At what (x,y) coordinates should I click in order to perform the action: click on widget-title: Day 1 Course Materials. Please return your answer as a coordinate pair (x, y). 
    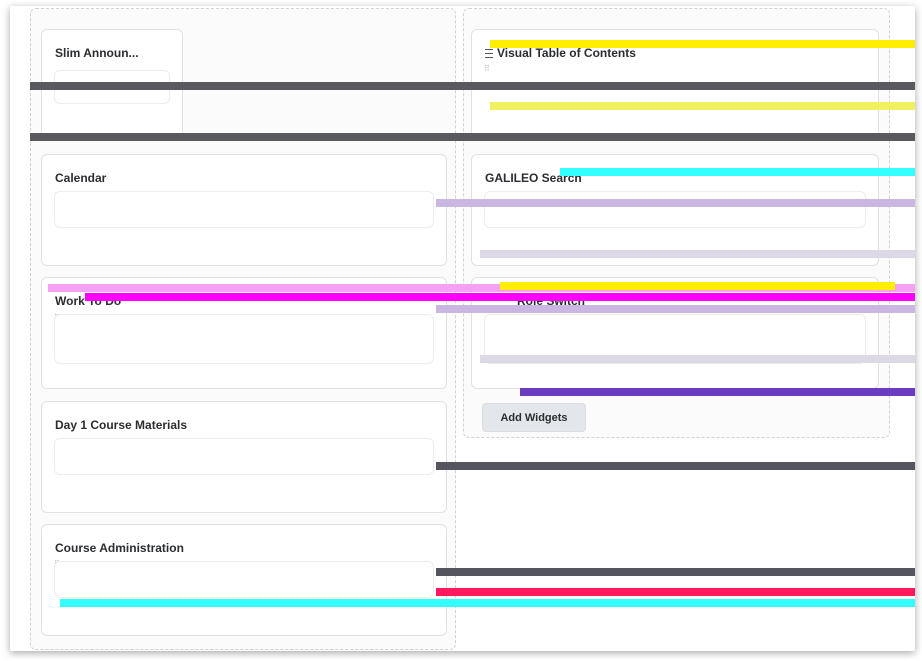
    Looking at the image, I should click on (121, 425).